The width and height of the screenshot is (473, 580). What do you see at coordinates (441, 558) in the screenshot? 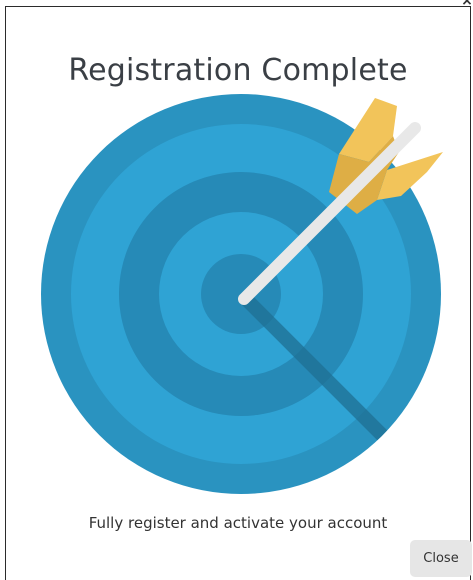
I see `close-button: Close` at bounding box center [441, 558].